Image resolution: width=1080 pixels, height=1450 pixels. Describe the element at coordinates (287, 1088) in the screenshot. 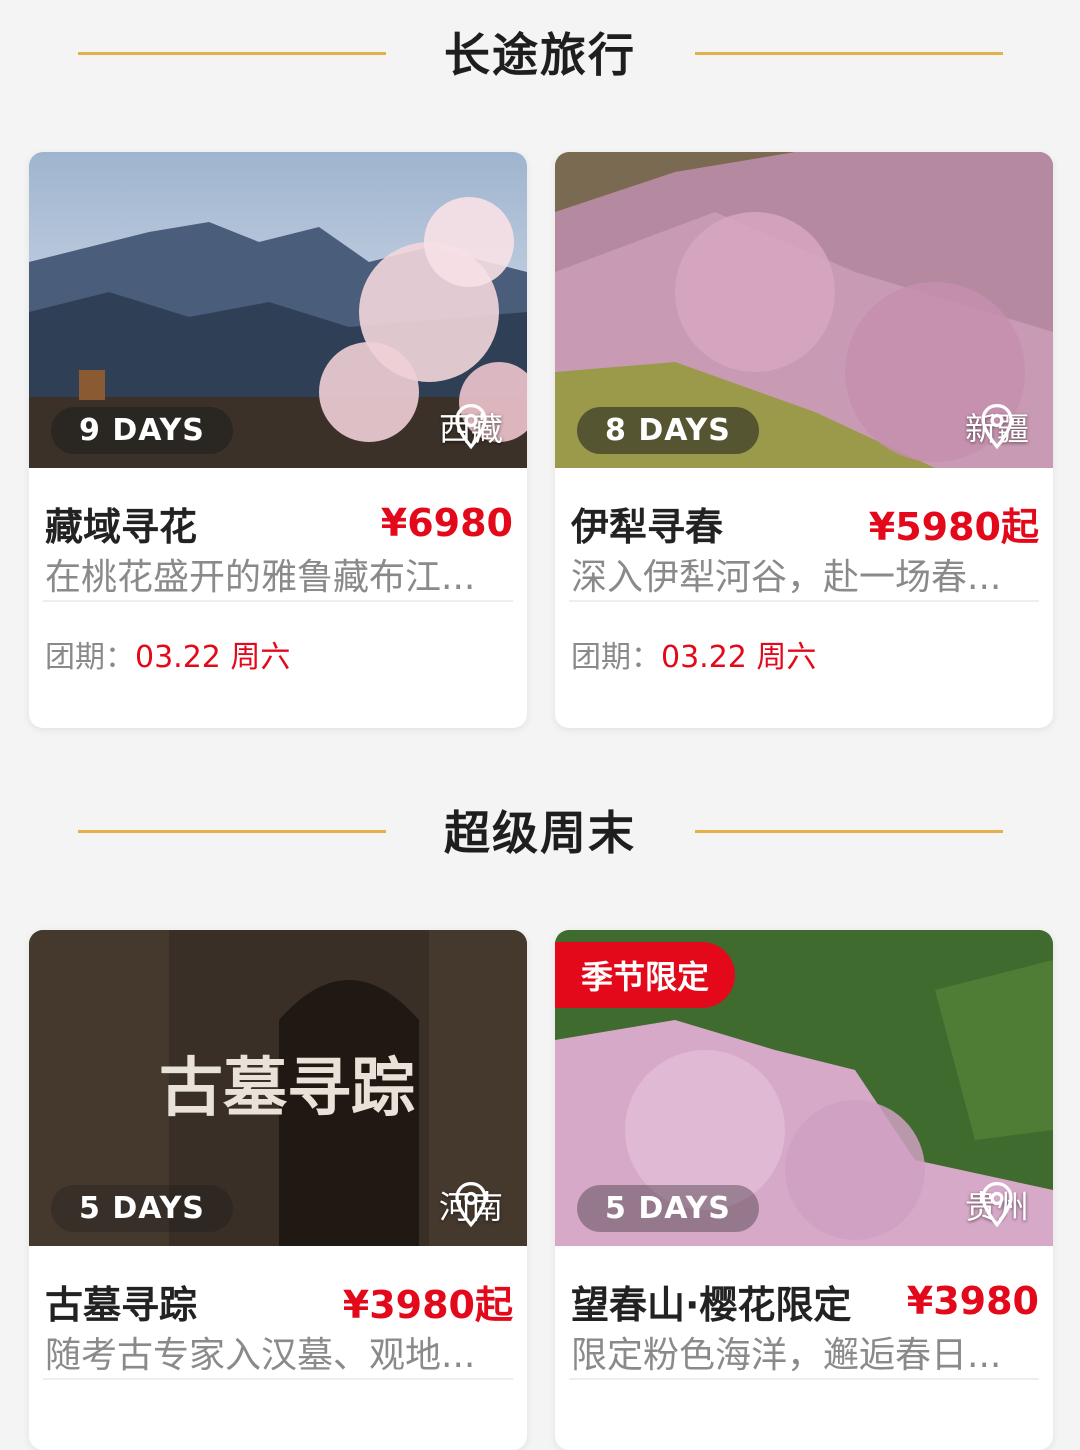

I see `image-calligraphy: 古墓寻踪` at that location.